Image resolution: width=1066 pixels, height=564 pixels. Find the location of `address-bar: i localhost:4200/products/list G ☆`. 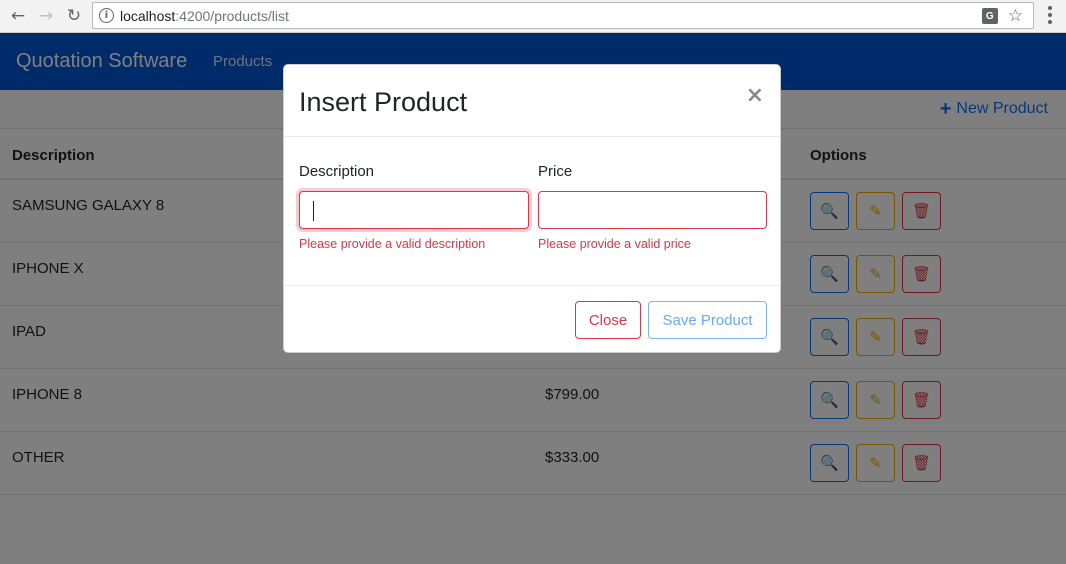

address-bar: i localhost:4200/products/list G ☆ is located at coordinates (563, 15).